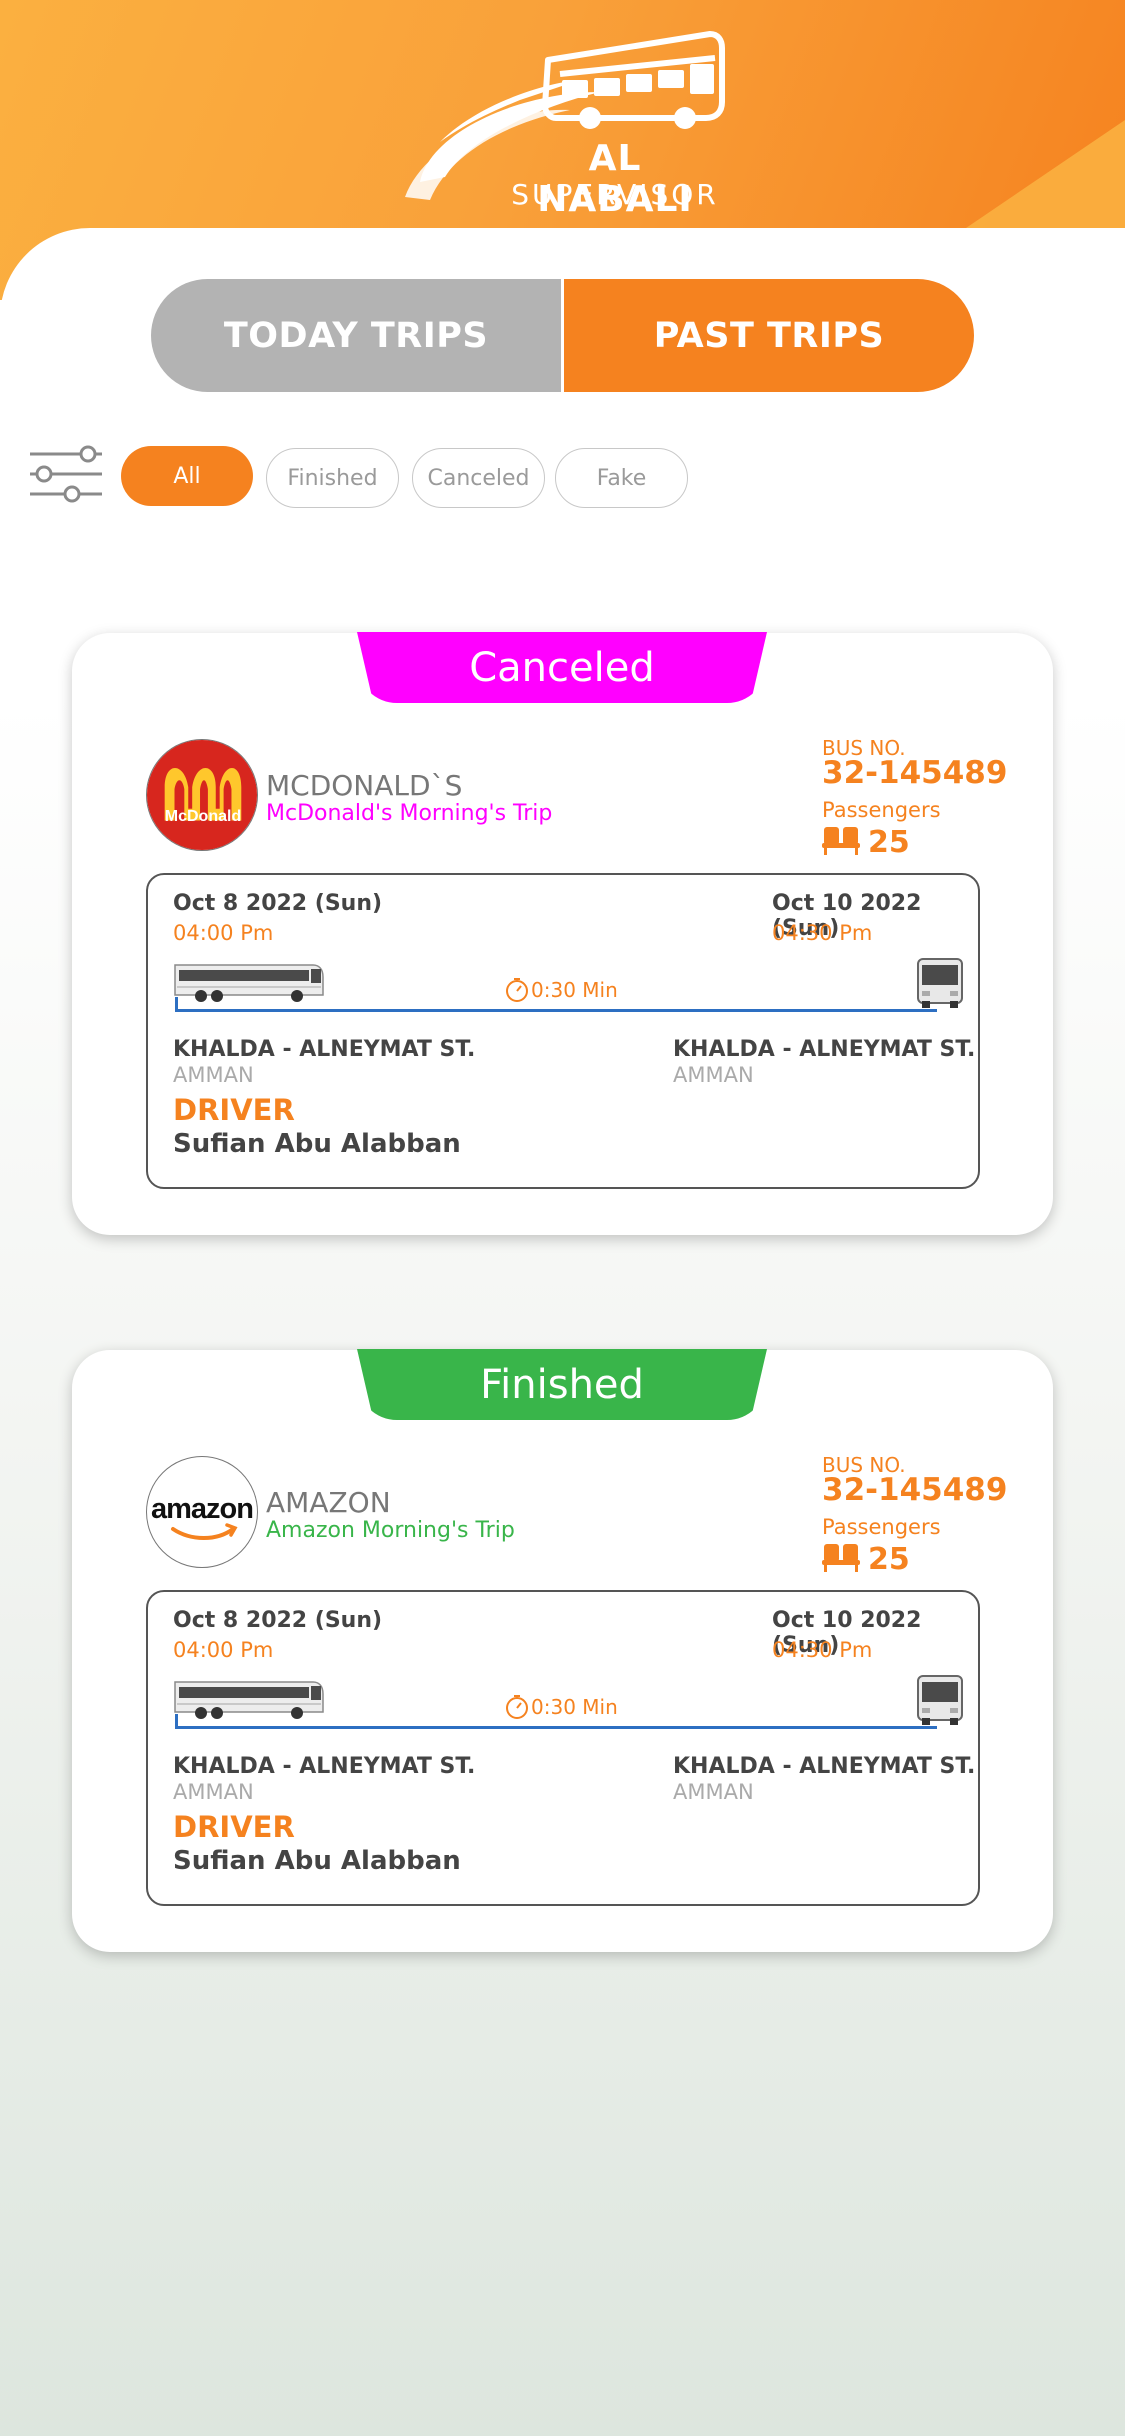  Describe the element at coordinates (204, 1531) in the screenshot. I see `amazon-smile-icon` at that location.